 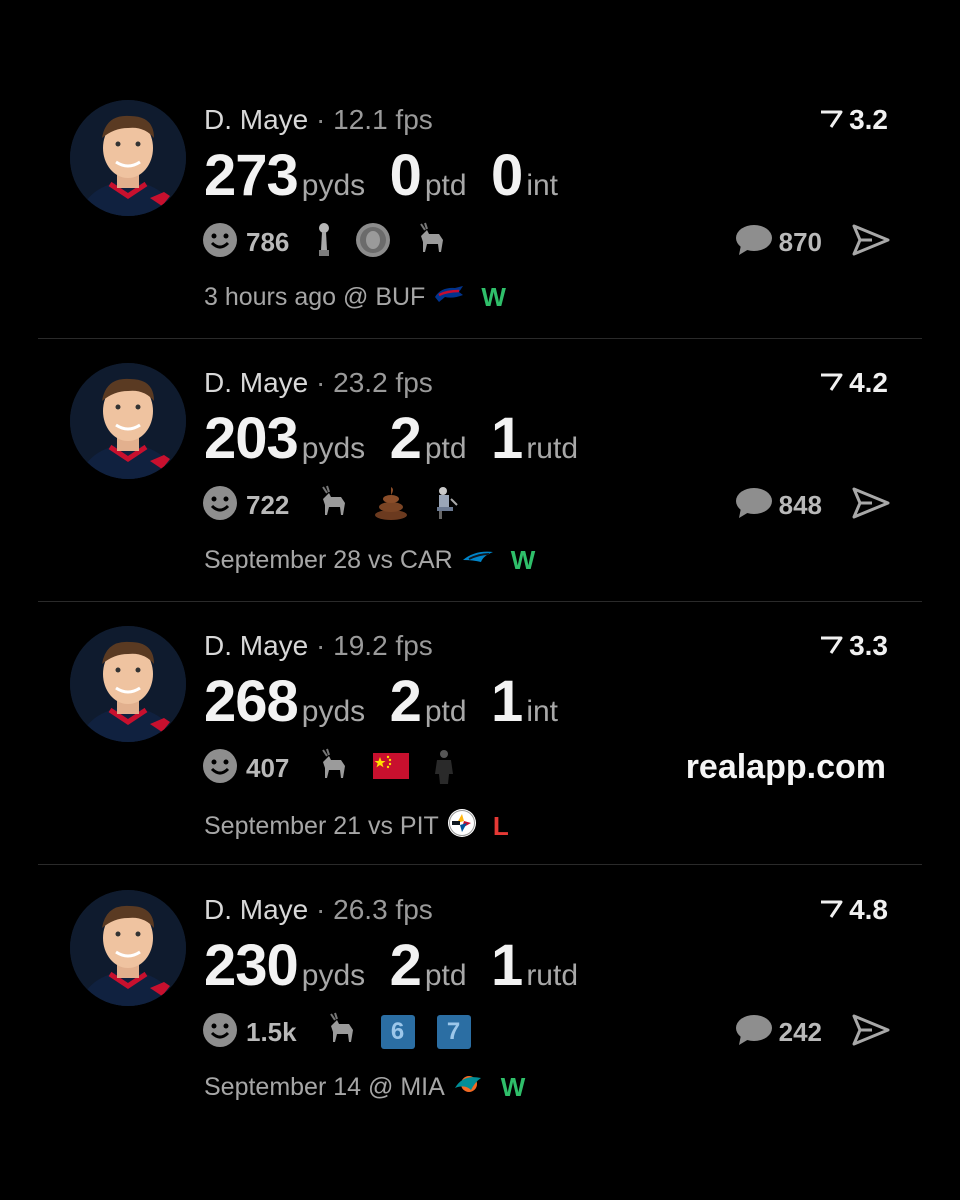 I want to click on stat-interceptions: 1 int, so click(x=524, y=701).